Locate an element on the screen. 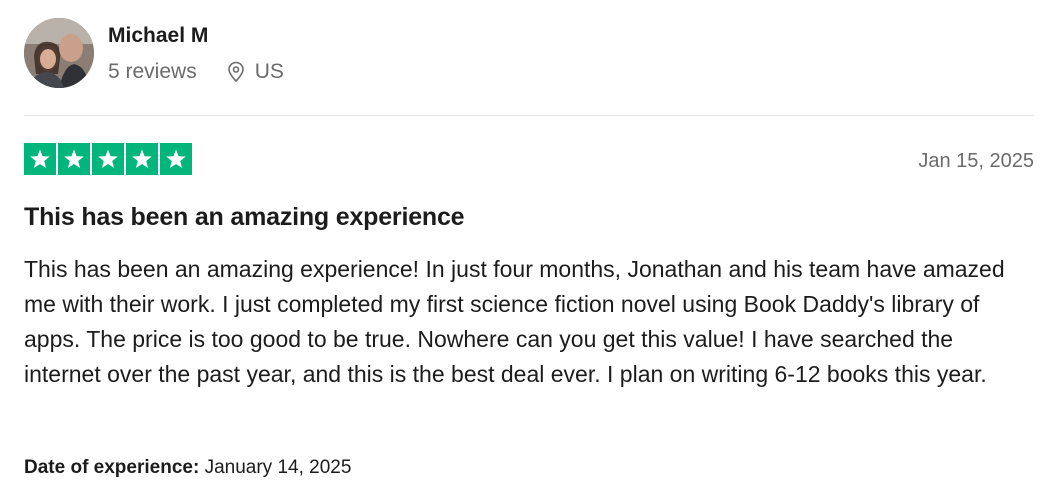 This screenshot has width=1058, height=504. reviewer-name: Michael M is located at coordinates (158, 36).